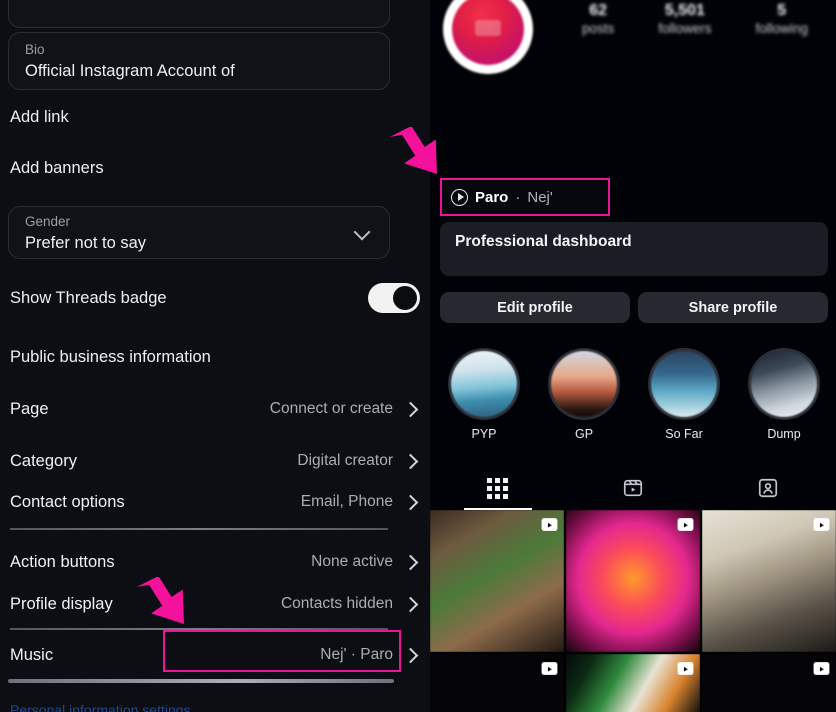  I want to click on professional-dashboard-label: Professional dashboard, so click(543, 241).